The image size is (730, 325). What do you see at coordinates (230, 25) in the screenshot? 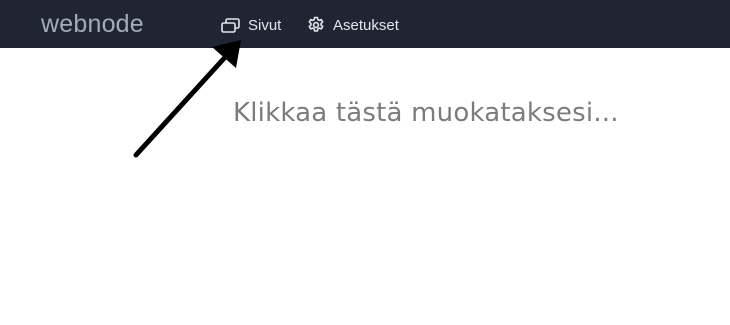
I see `pages-icon` at bounding box center [230, 25].